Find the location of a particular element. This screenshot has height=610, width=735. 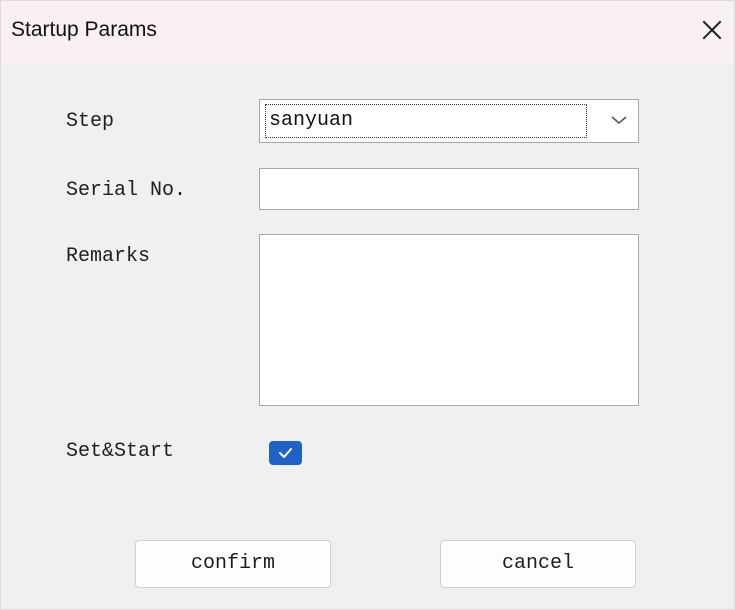

chevron-down-icon is located at coordinates (619, 120).